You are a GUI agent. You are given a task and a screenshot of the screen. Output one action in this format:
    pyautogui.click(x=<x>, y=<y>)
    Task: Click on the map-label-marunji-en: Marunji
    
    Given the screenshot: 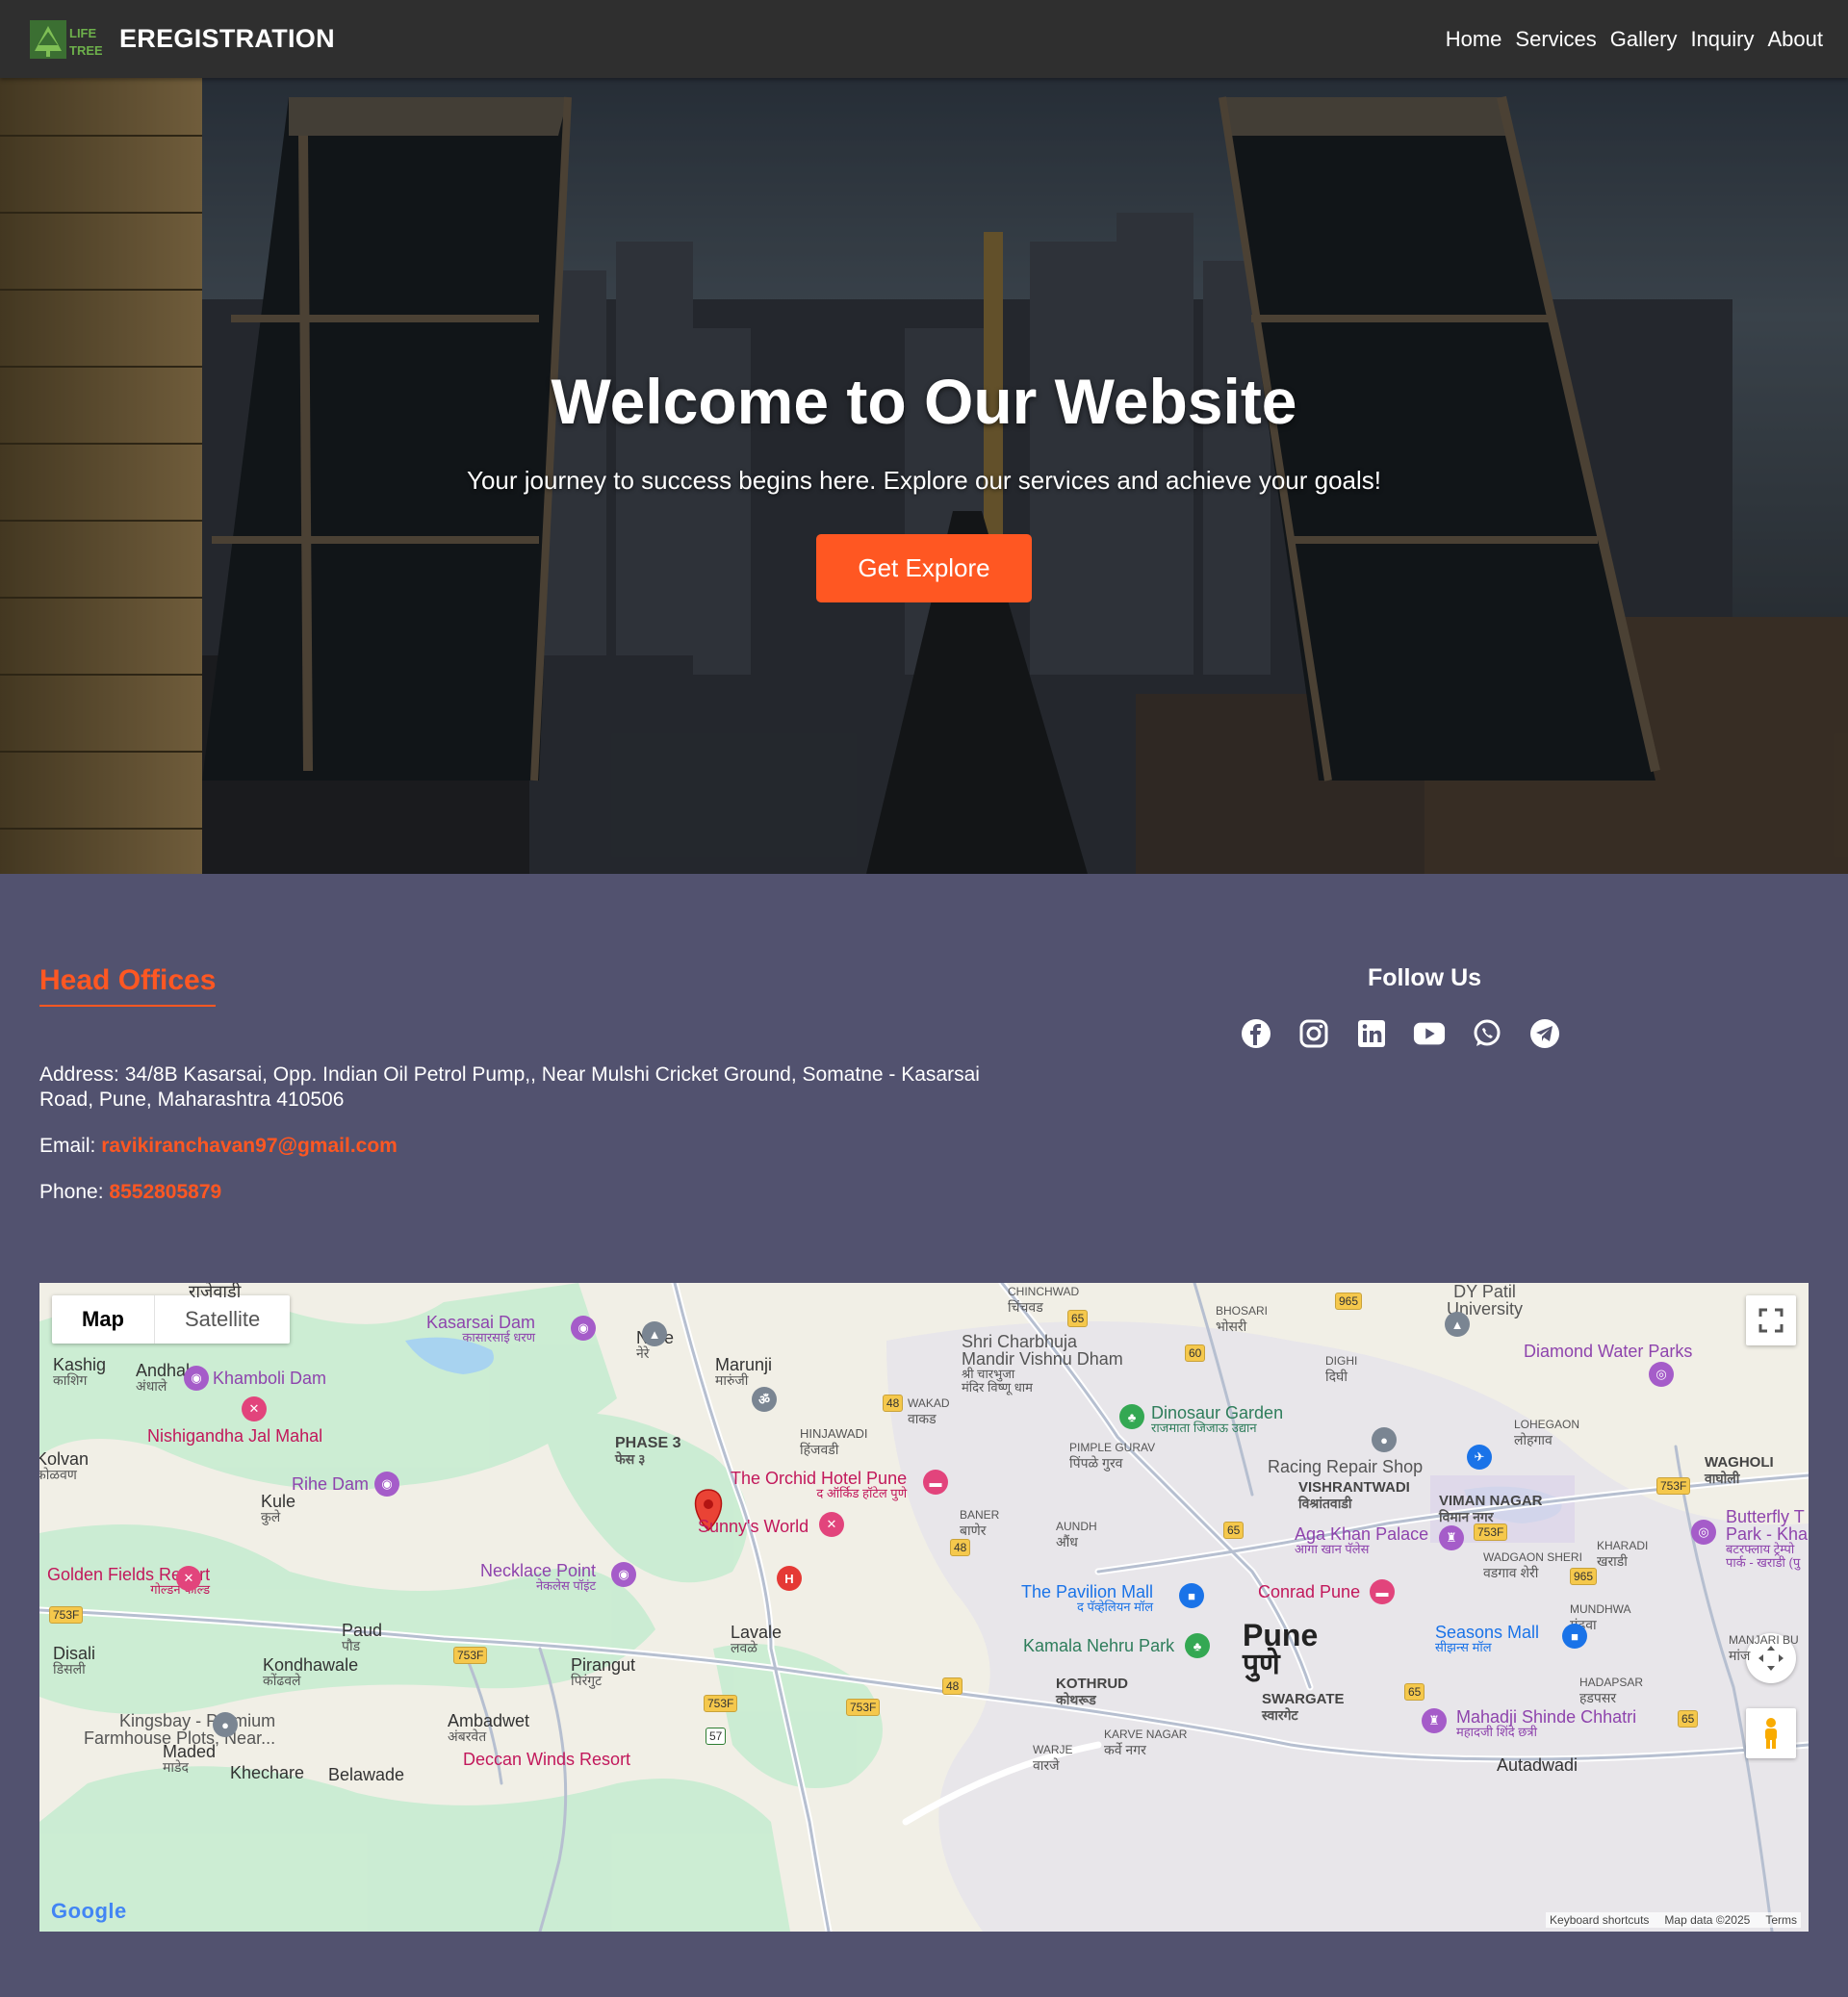 What is the action you would take?
    pyautogui.click(x=744, y=1365)
    